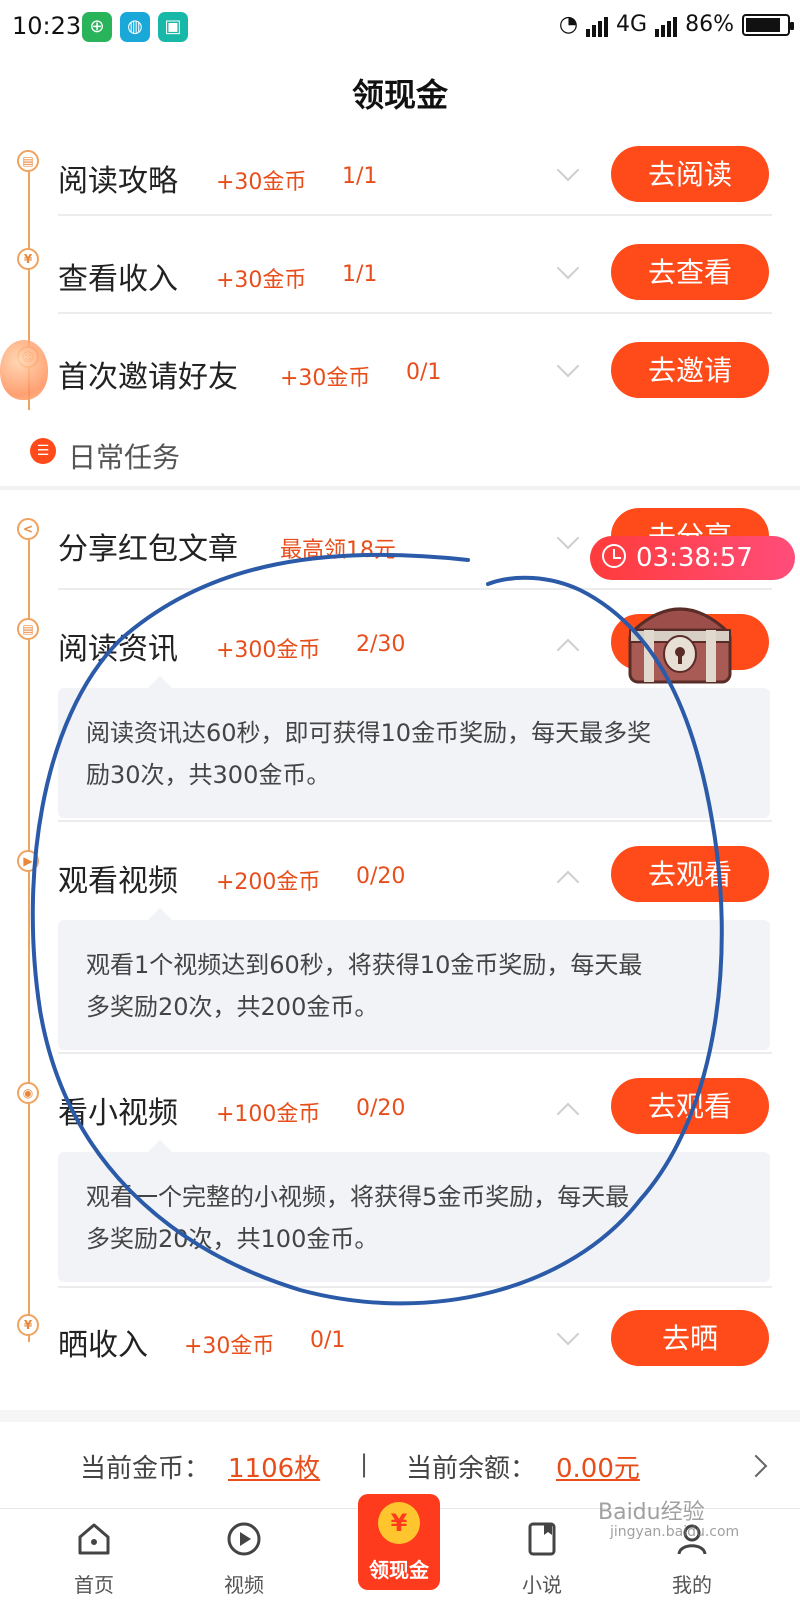  What do you see at coordinates (400, 28) in the screenshot?
I see `status-bar: 10:23 ⊕ ◍ ▣ ◔ 4G 86%` at bounding box center [400, 28].